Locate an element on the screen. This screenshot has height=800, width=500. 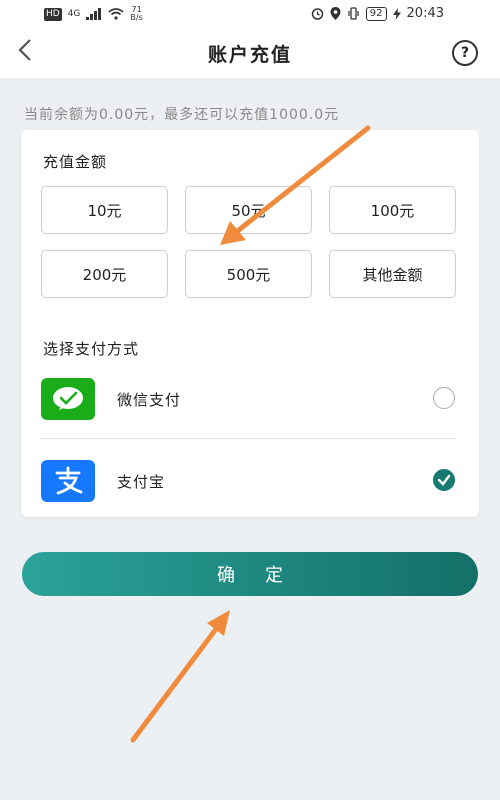
charging-icon is located at coordinates (396, 13).